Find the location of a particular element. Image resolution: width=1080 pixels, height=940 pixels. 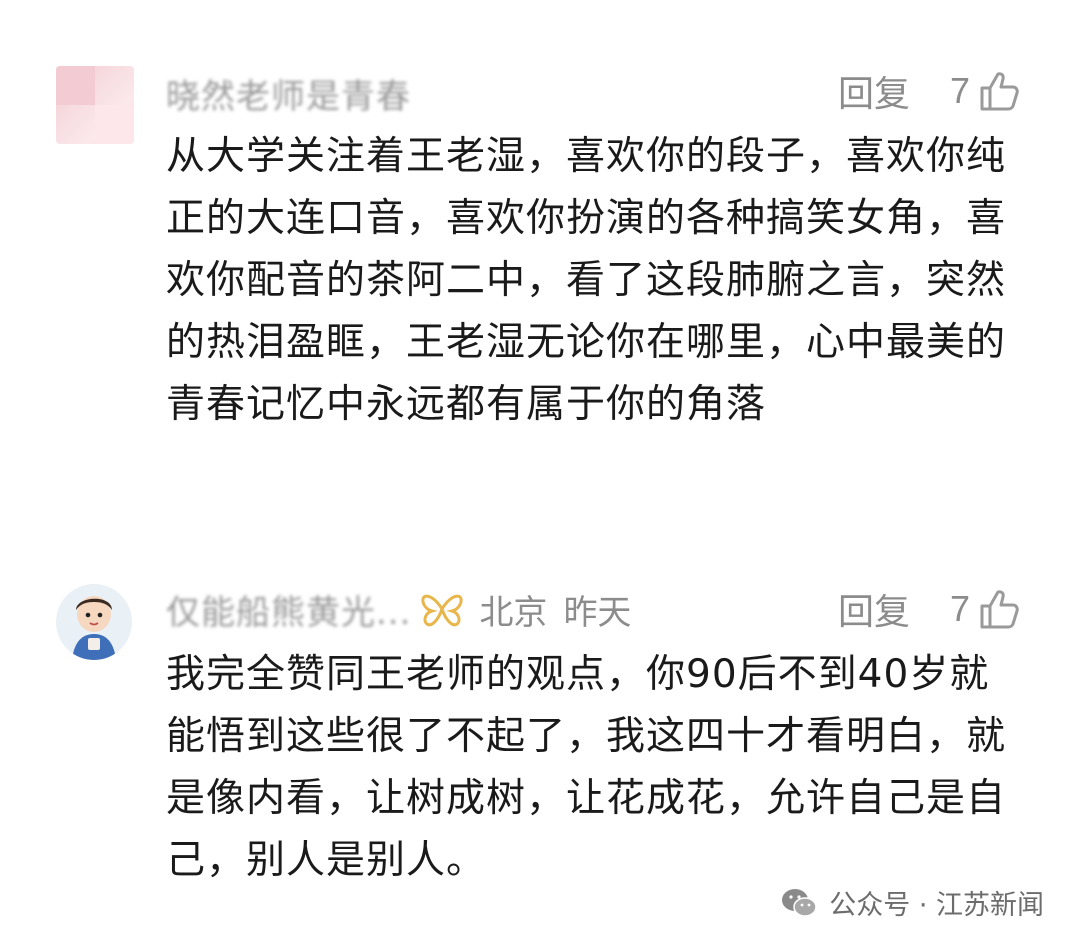

user-nickname: 晓然老师是青春 is located at coordinates (288, 93).